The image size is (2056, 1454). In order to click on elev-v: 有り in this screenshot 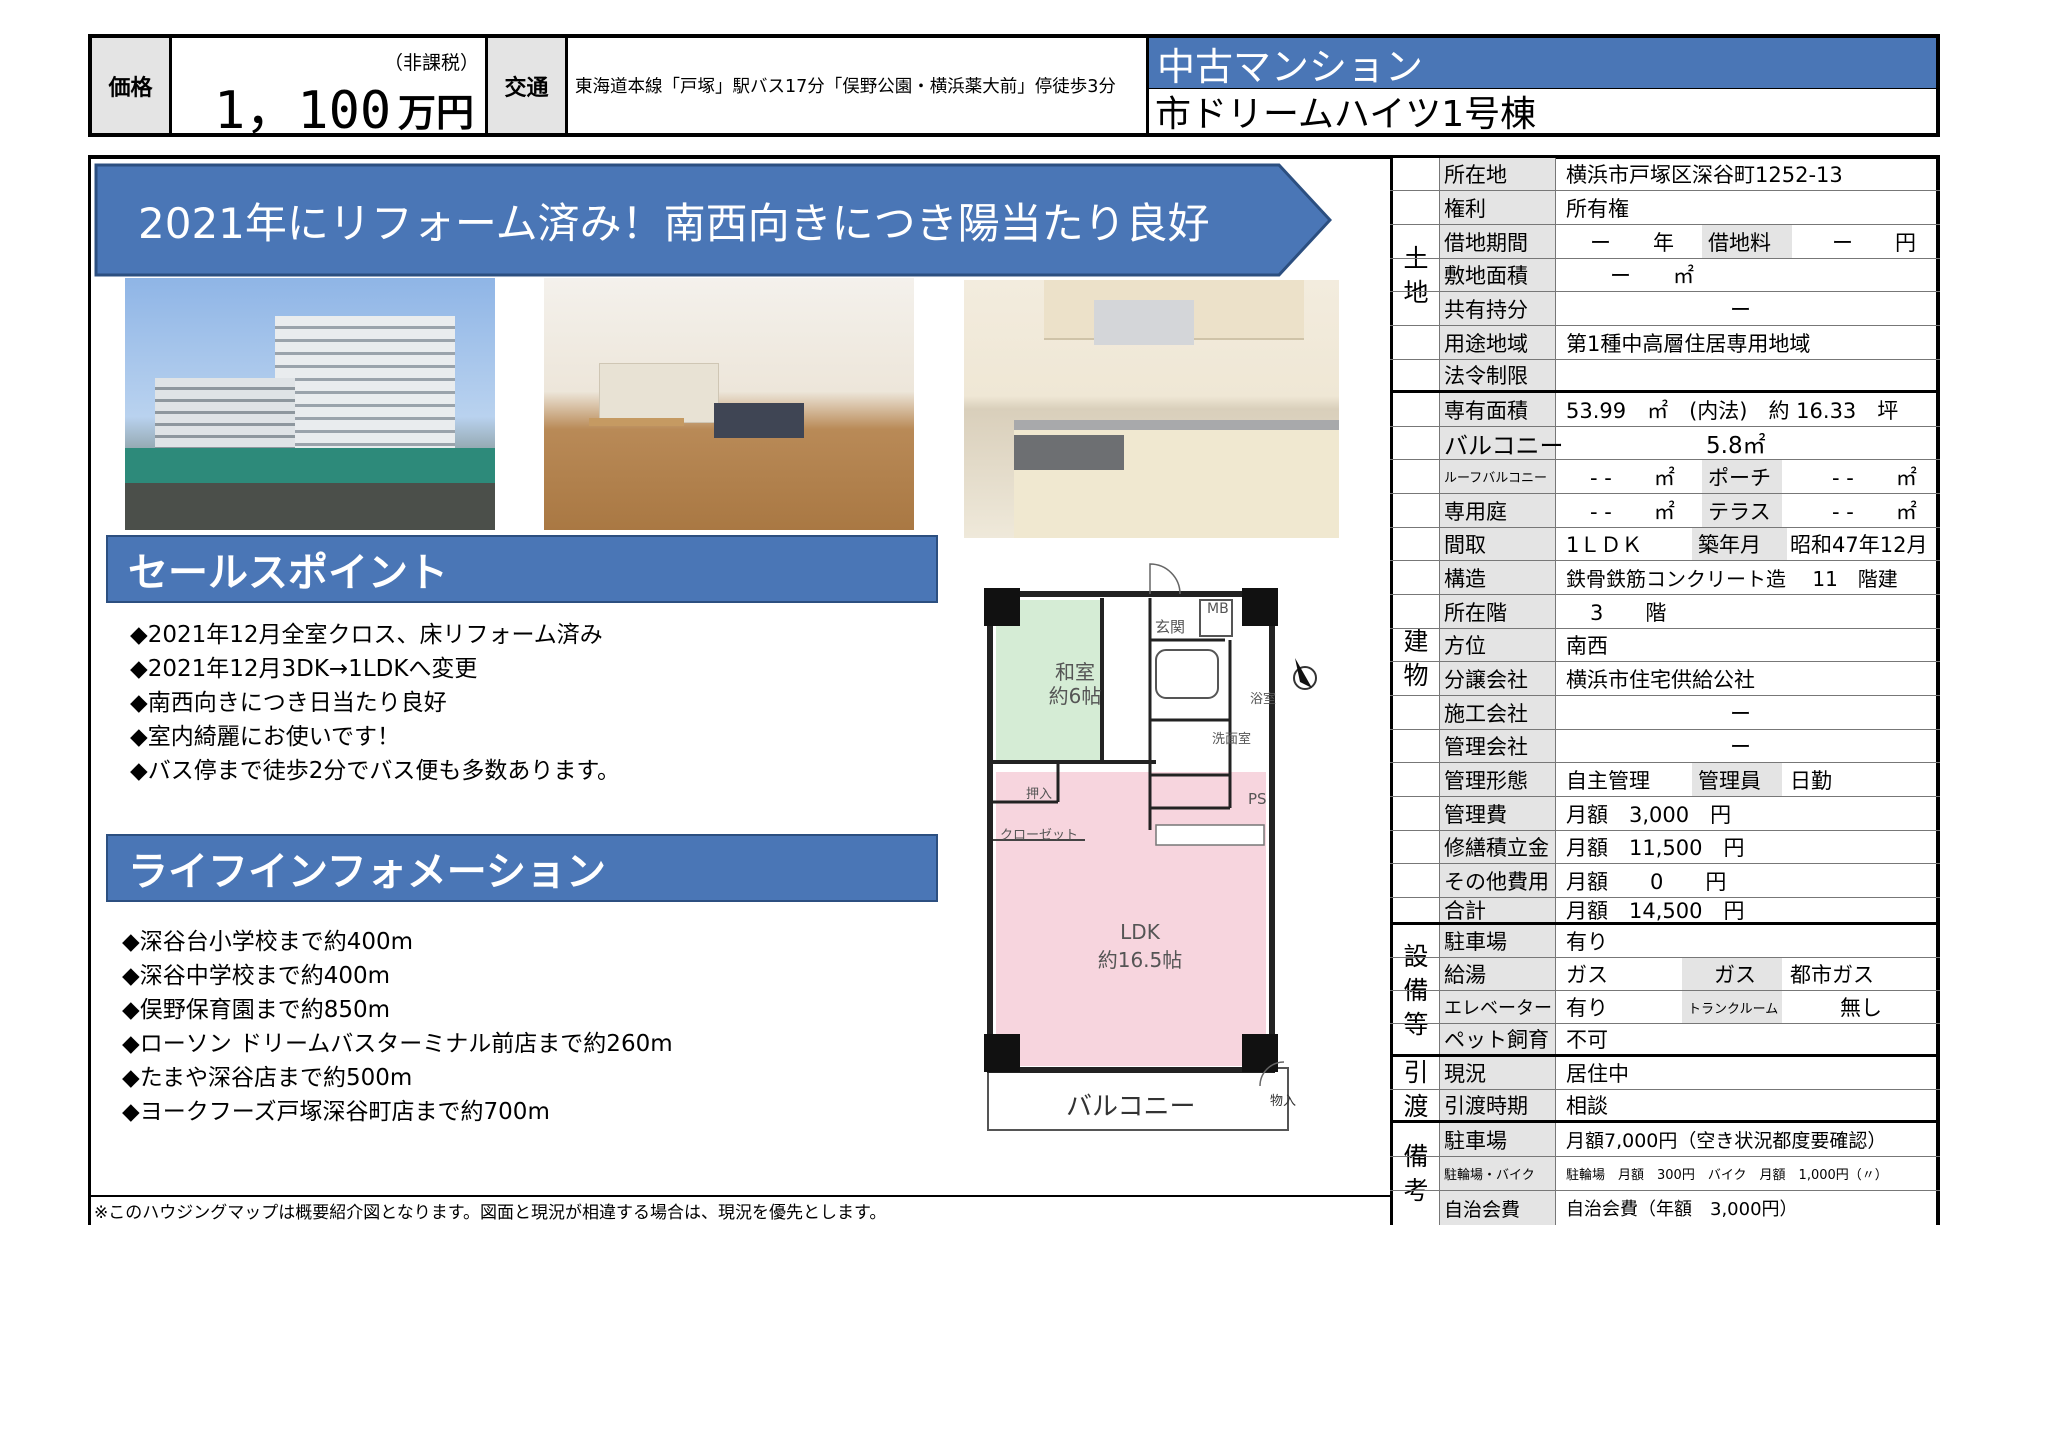, I will do `click(1587, 1008)`.